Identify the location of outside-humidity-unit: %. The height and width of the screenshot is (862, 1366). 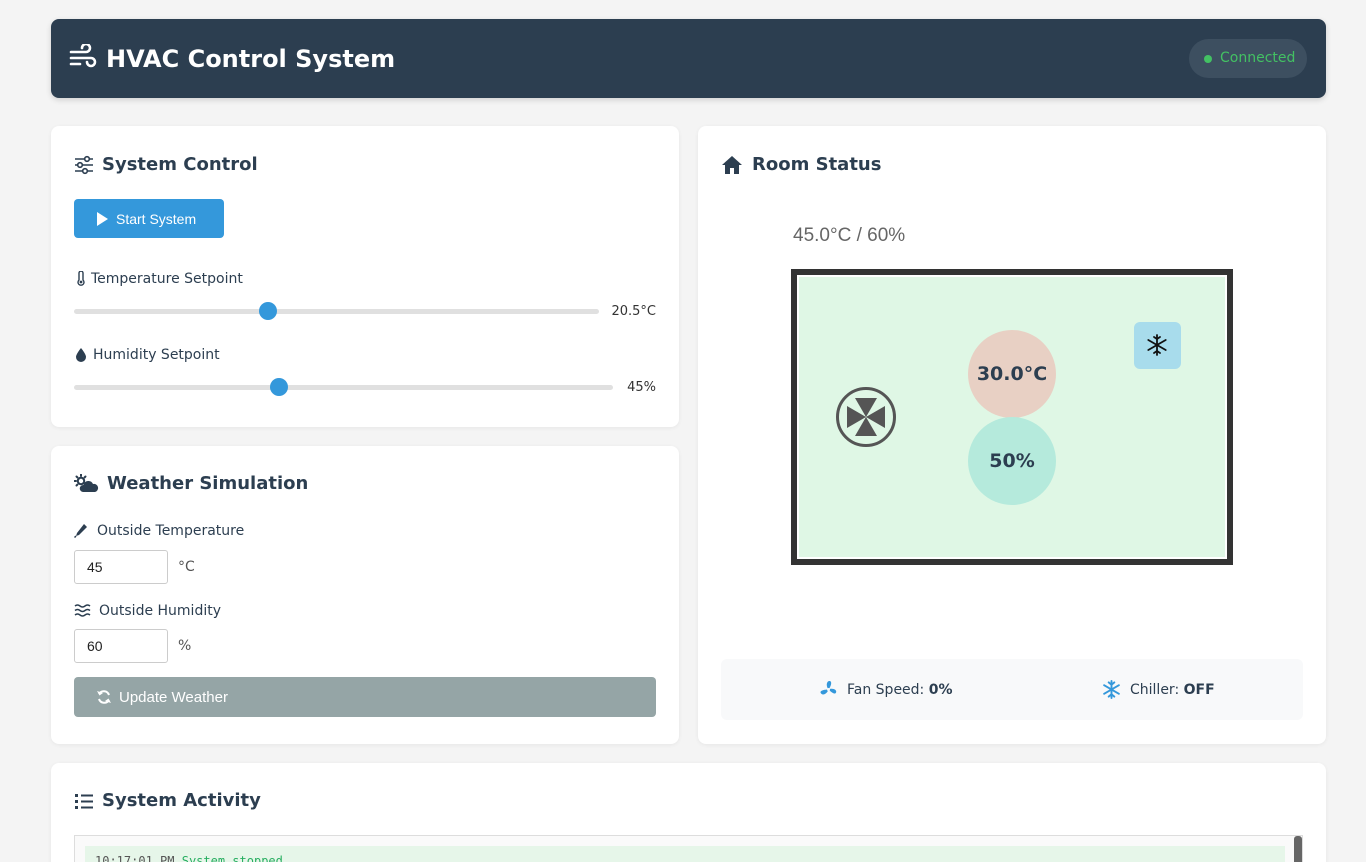
(185, 646).